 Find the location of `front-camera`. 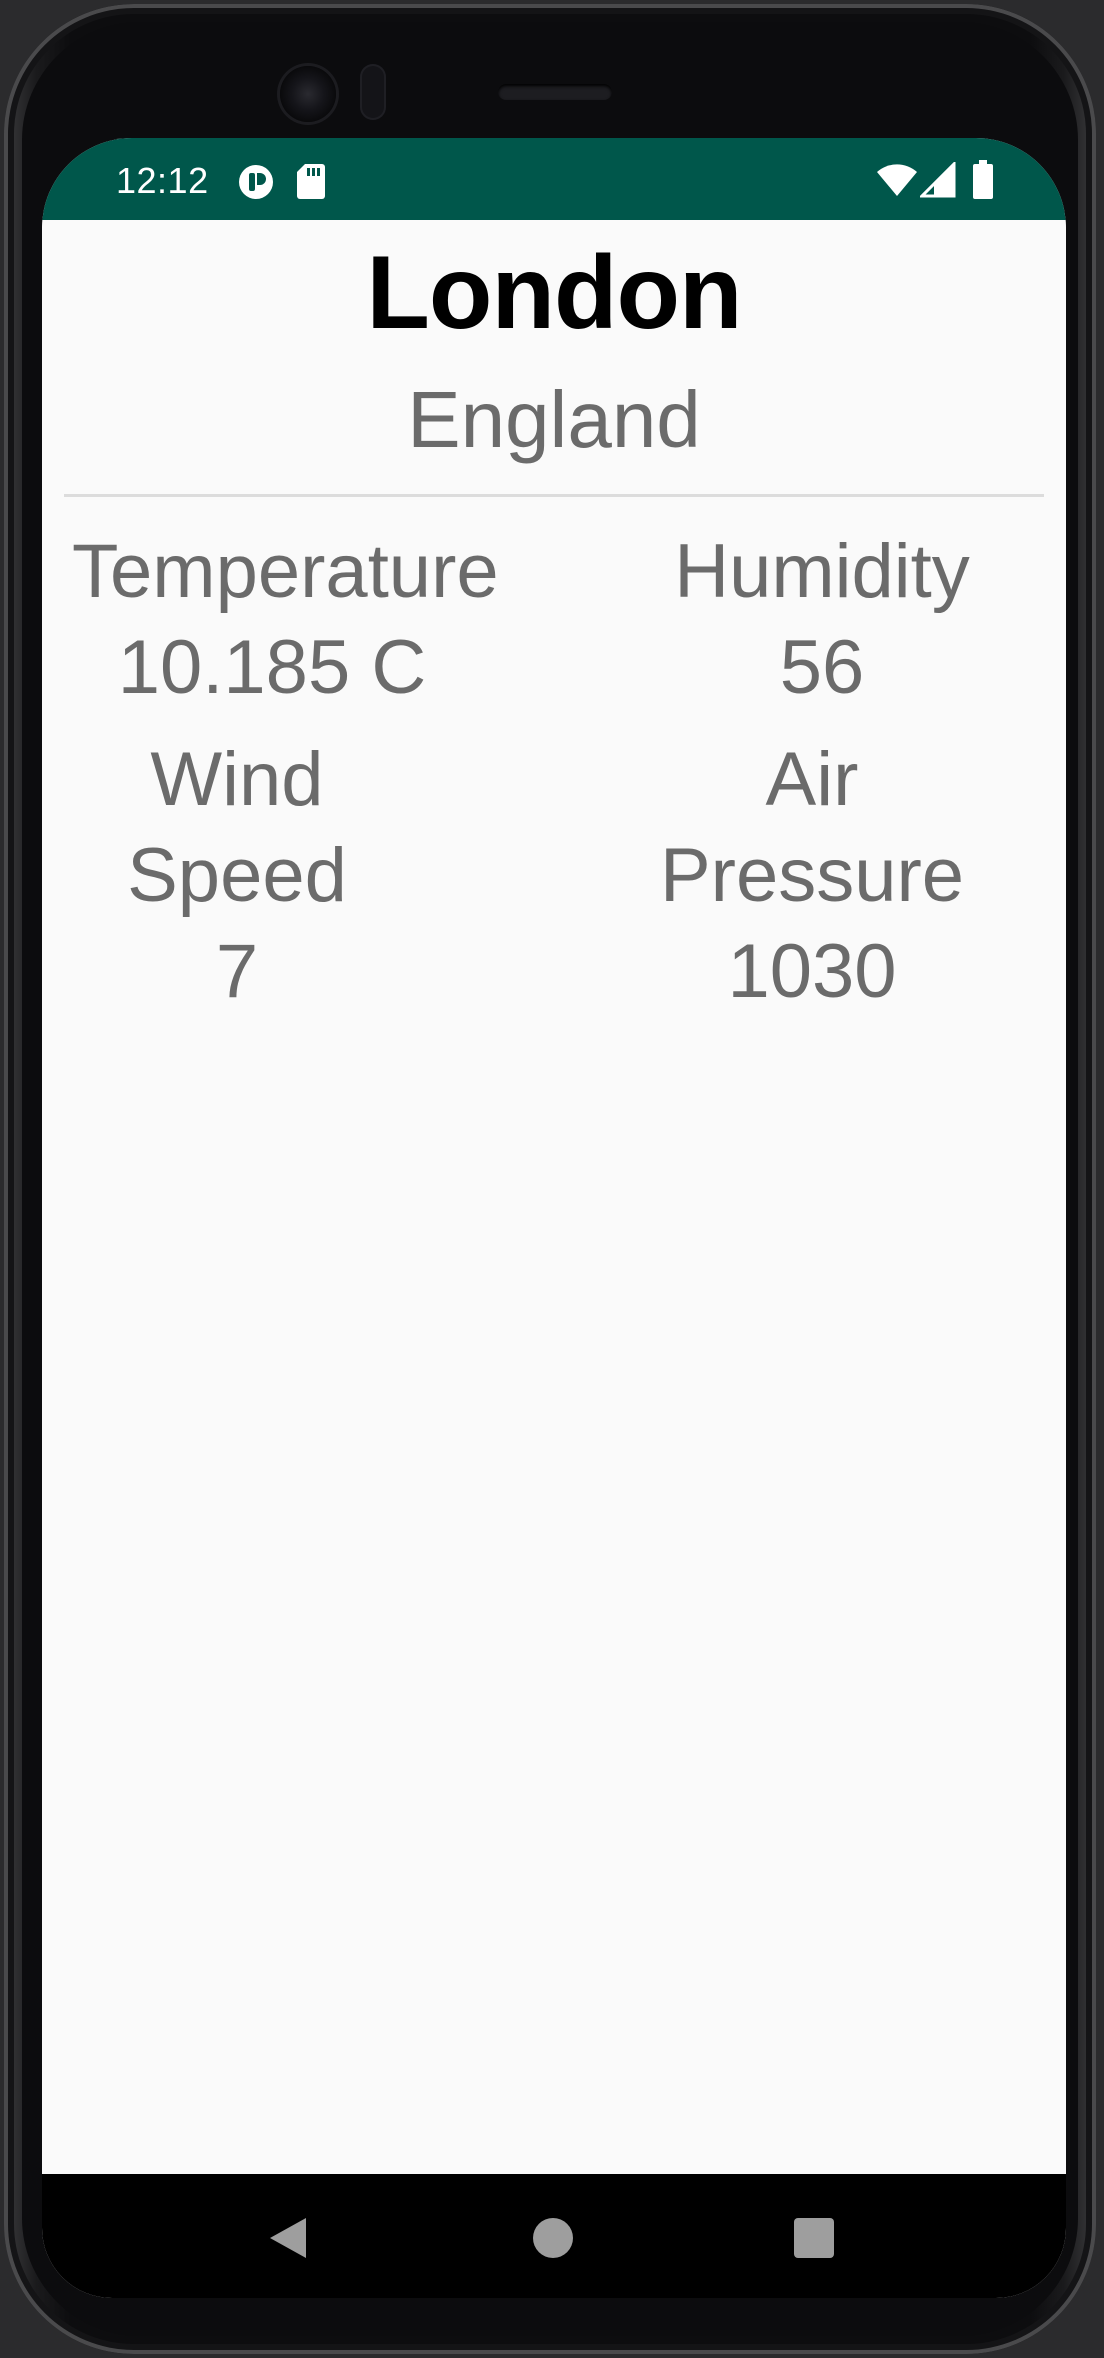

front-camera is located at coordinates (308, 94).